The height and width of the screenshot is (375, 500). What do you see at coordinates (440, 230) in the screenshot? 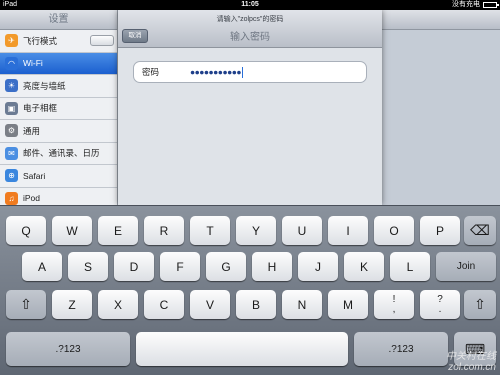
I see `key-p: P` at bounding box center [440, 230].